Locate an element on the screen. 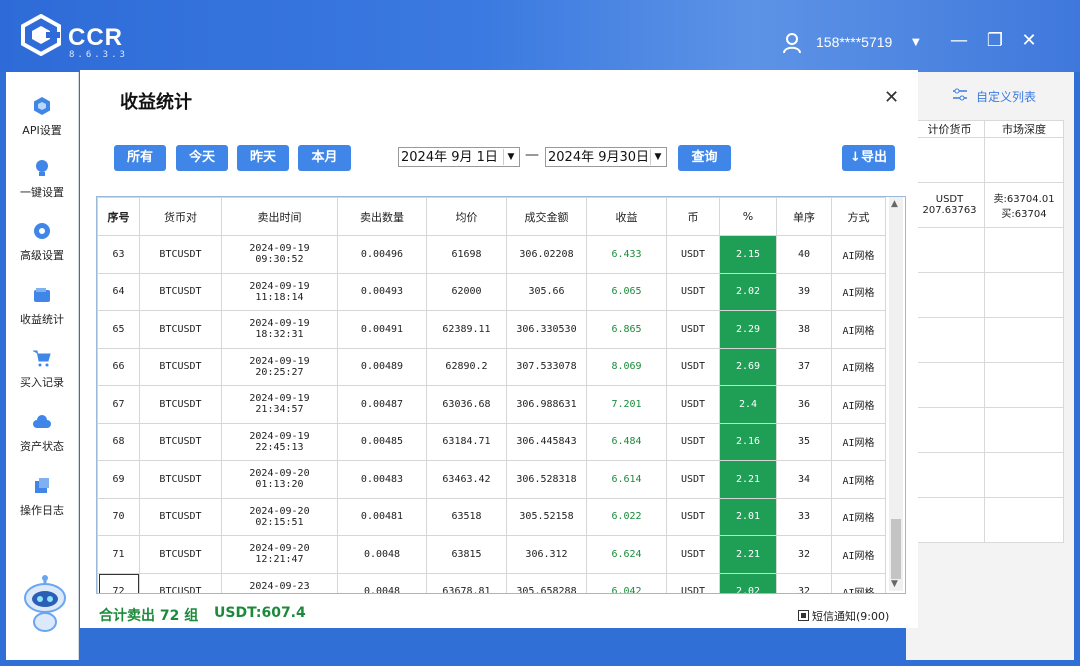  sidebar-item-buy-records: 买入记录 is located at coordinates (42, 369).